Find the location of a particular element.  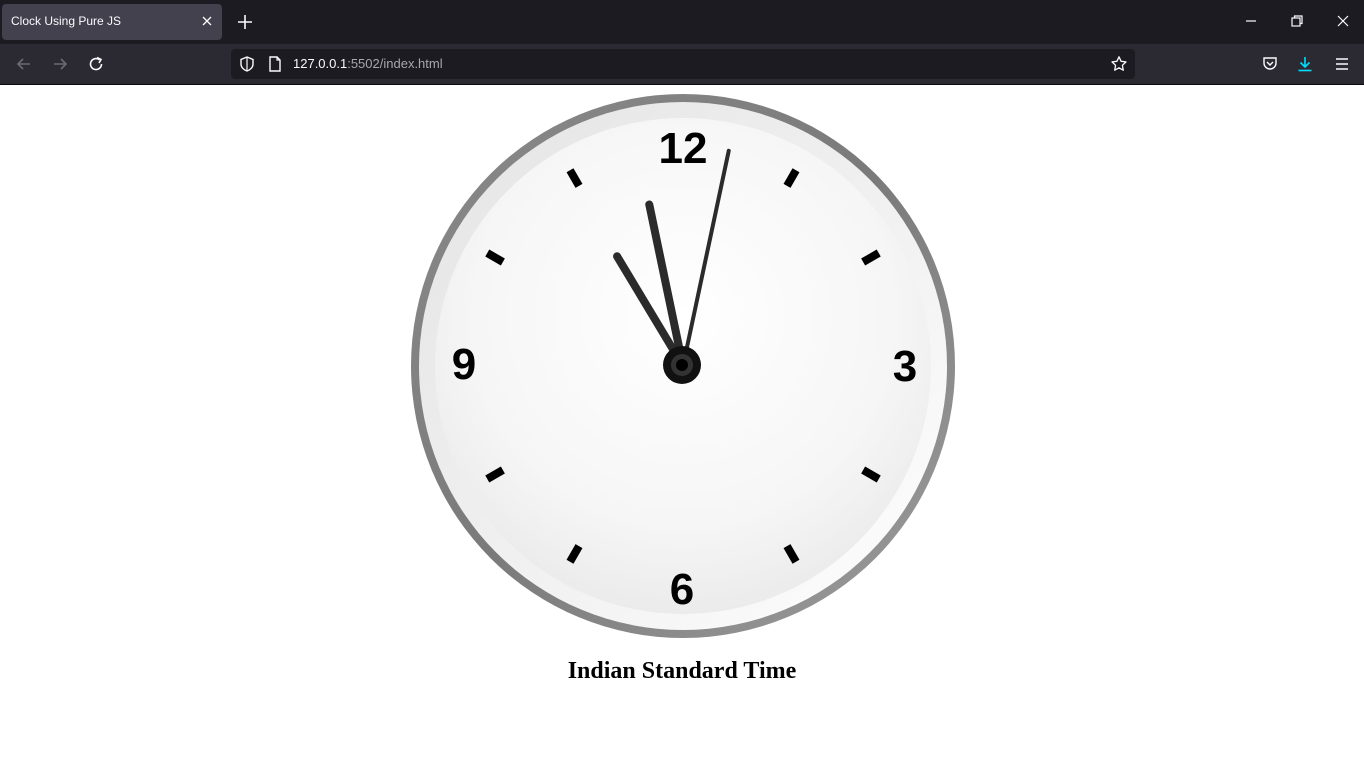

center-pin is located at coordinates (682, 365).